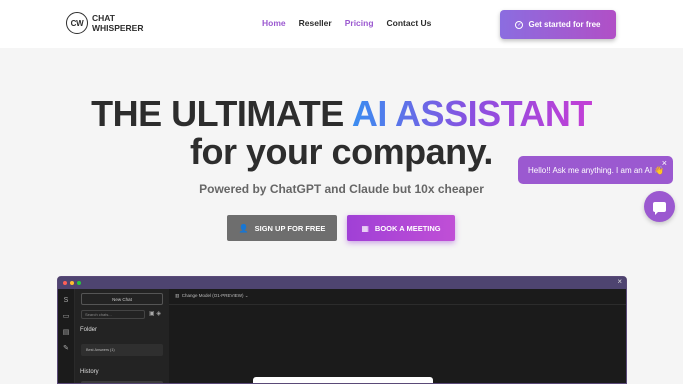 Image resolution: width=683 pixels, height=384 pixels. I want to click on main-nav: Home Reseller Pricing Contact Us, so click(346, 23).